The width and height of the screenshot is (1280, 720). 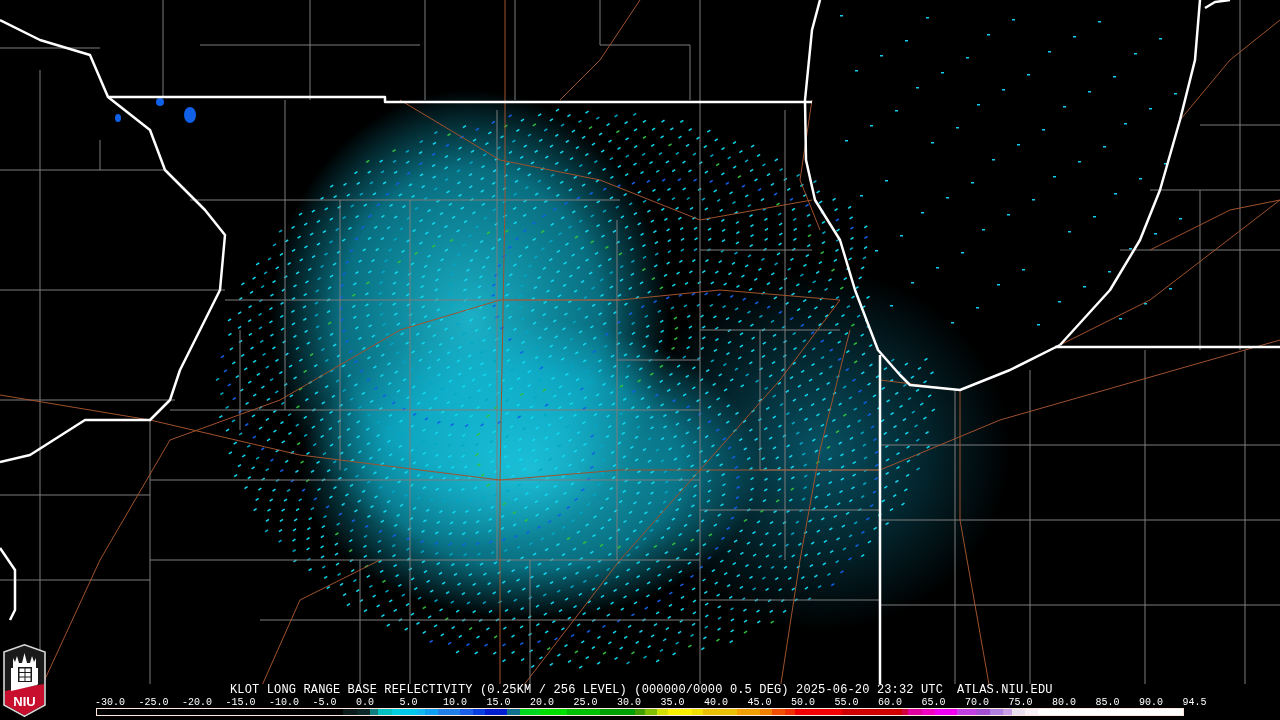 What do you see at coordinates (587, 690) in the screenshot?
I see `product-caption: KLOT LONG RANGE BASE REFLECTIVITY (0.25KM / 256 LEVEL) (000000/0000 0.5 DEG) 2025-06-20 23:32 UTC` at bounding box center [587, 690].